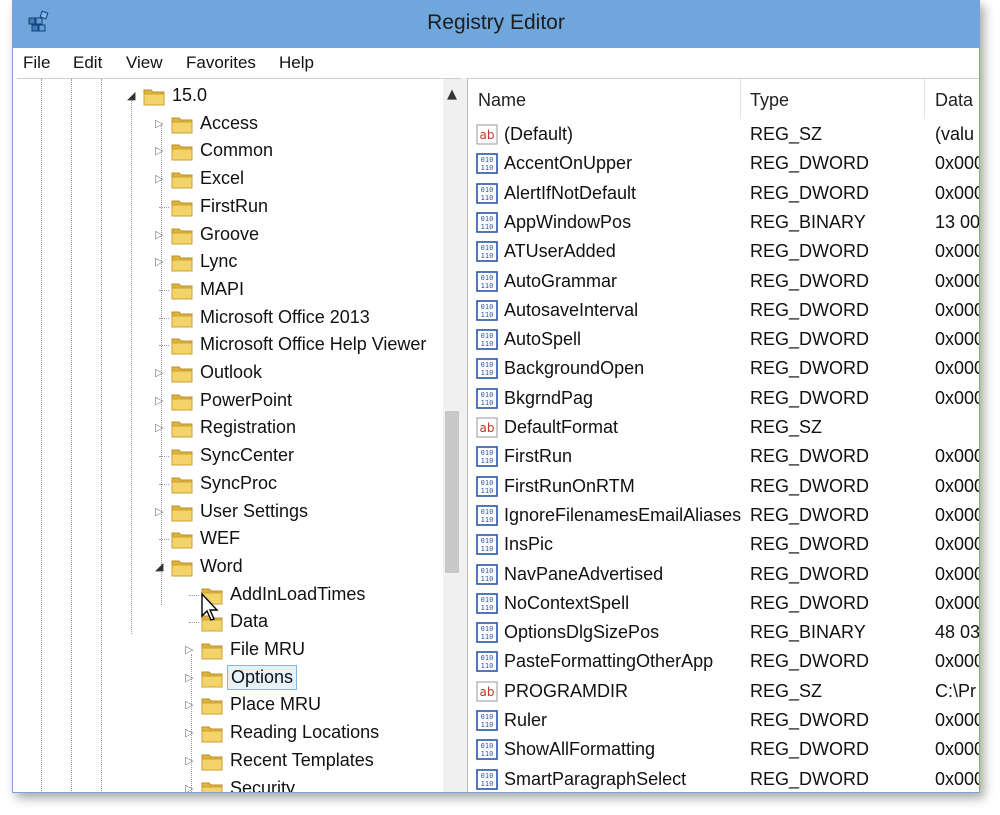 This screenshot has height=815, width=1000. Describe the element at coordinates (87, 63) in the screenshot. I see `menu-edit: Edit` at that location.